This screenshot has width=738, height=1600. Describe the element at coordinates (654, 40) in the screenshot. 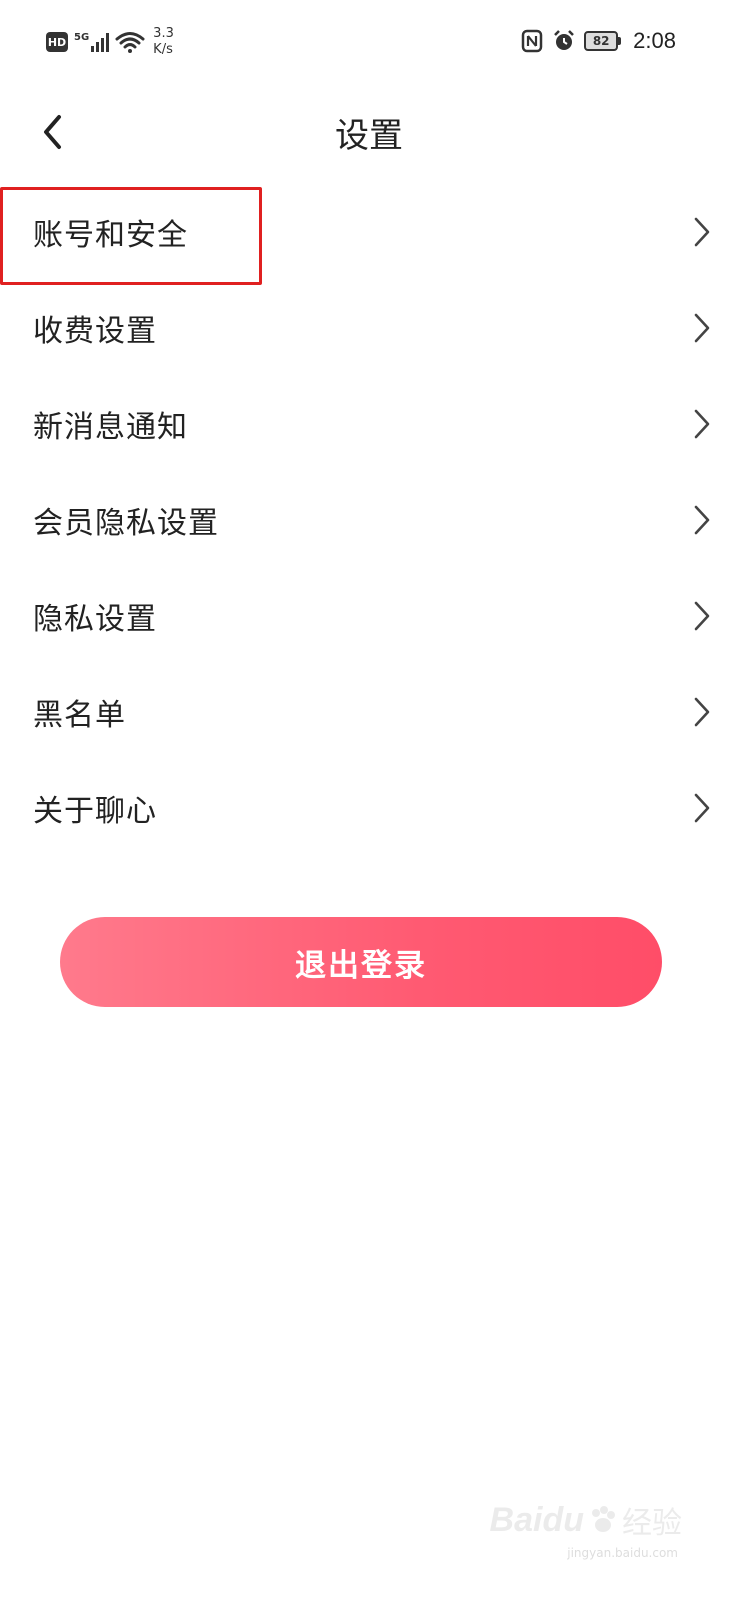

I see `clock: 2:08` at that location.